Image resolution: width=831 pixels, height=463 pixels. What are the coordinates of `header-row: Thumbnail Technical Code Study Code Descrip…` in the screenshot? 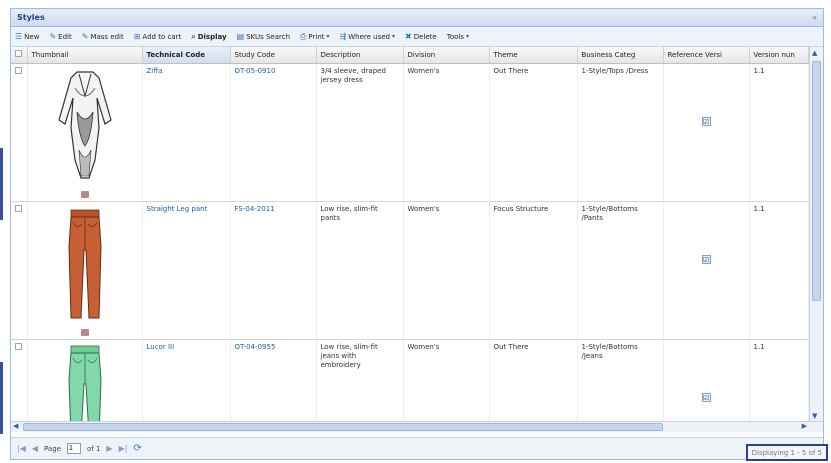 It's located at (410, 55).